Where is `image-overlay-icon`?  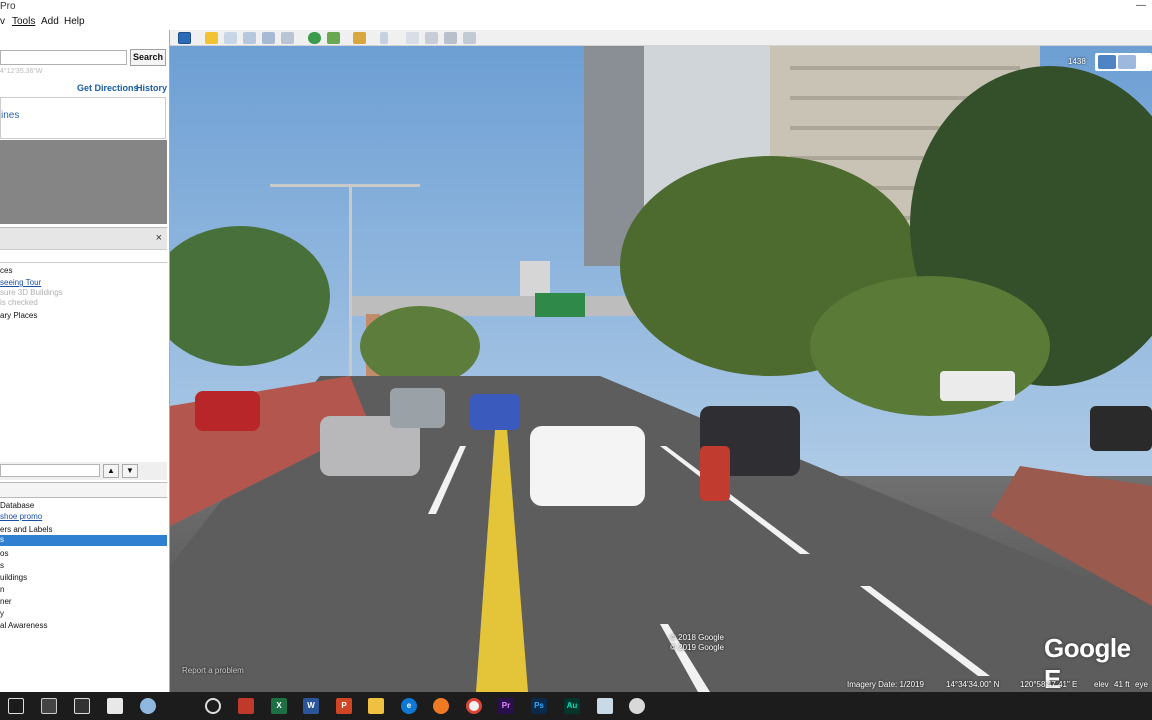 image-overlay-icon is located at coordinates (268, 38).